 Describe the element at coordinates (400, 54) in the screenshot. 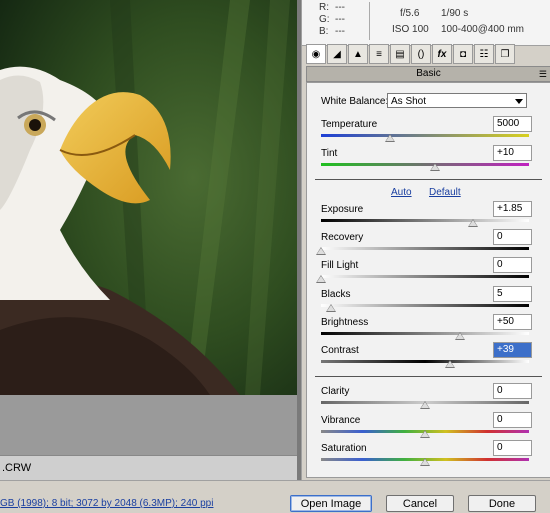

I see `split-toning-tab-icon: ▤` at that location.